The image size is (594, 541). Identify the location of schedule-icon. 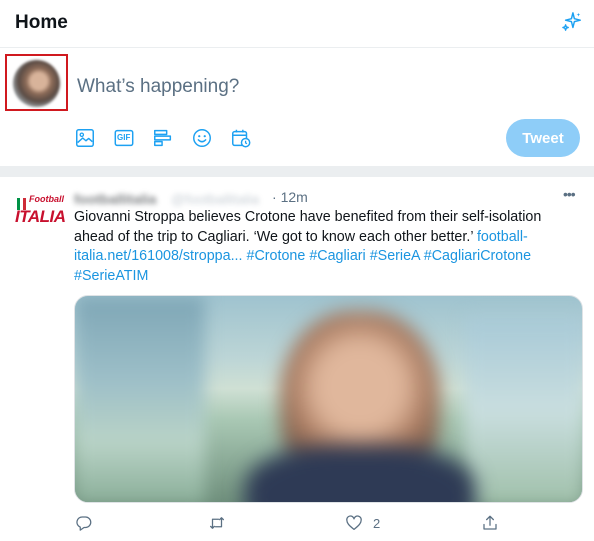
(241, 138).